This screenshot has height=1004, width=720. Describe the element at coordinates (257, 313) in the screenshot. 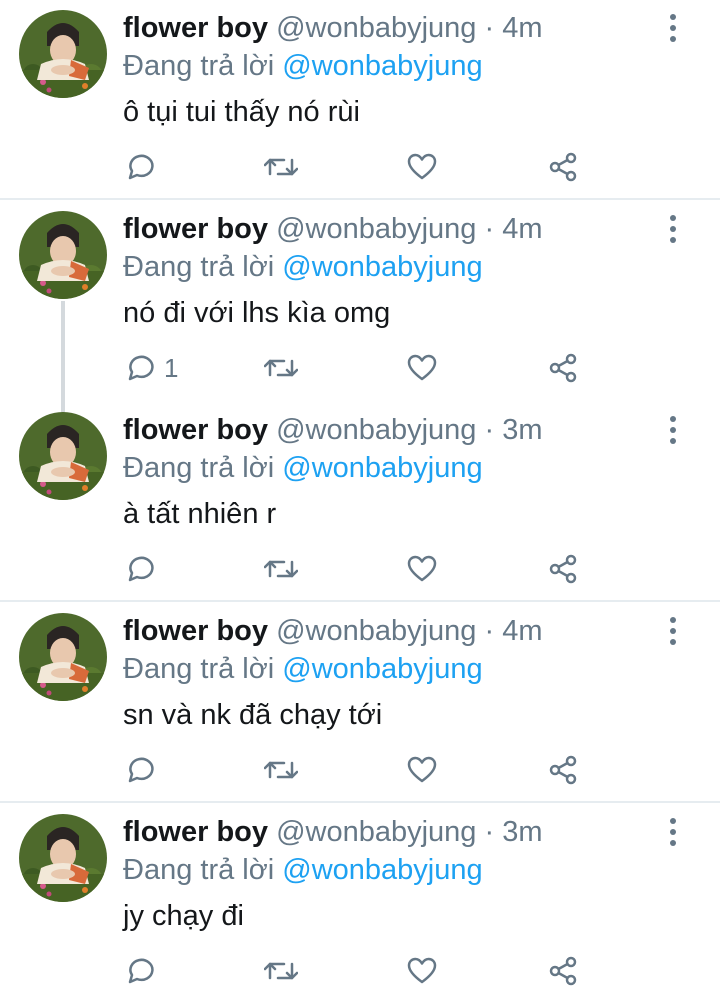

I see `tweet-text: nó đi với lhs kìa omg` at that location.